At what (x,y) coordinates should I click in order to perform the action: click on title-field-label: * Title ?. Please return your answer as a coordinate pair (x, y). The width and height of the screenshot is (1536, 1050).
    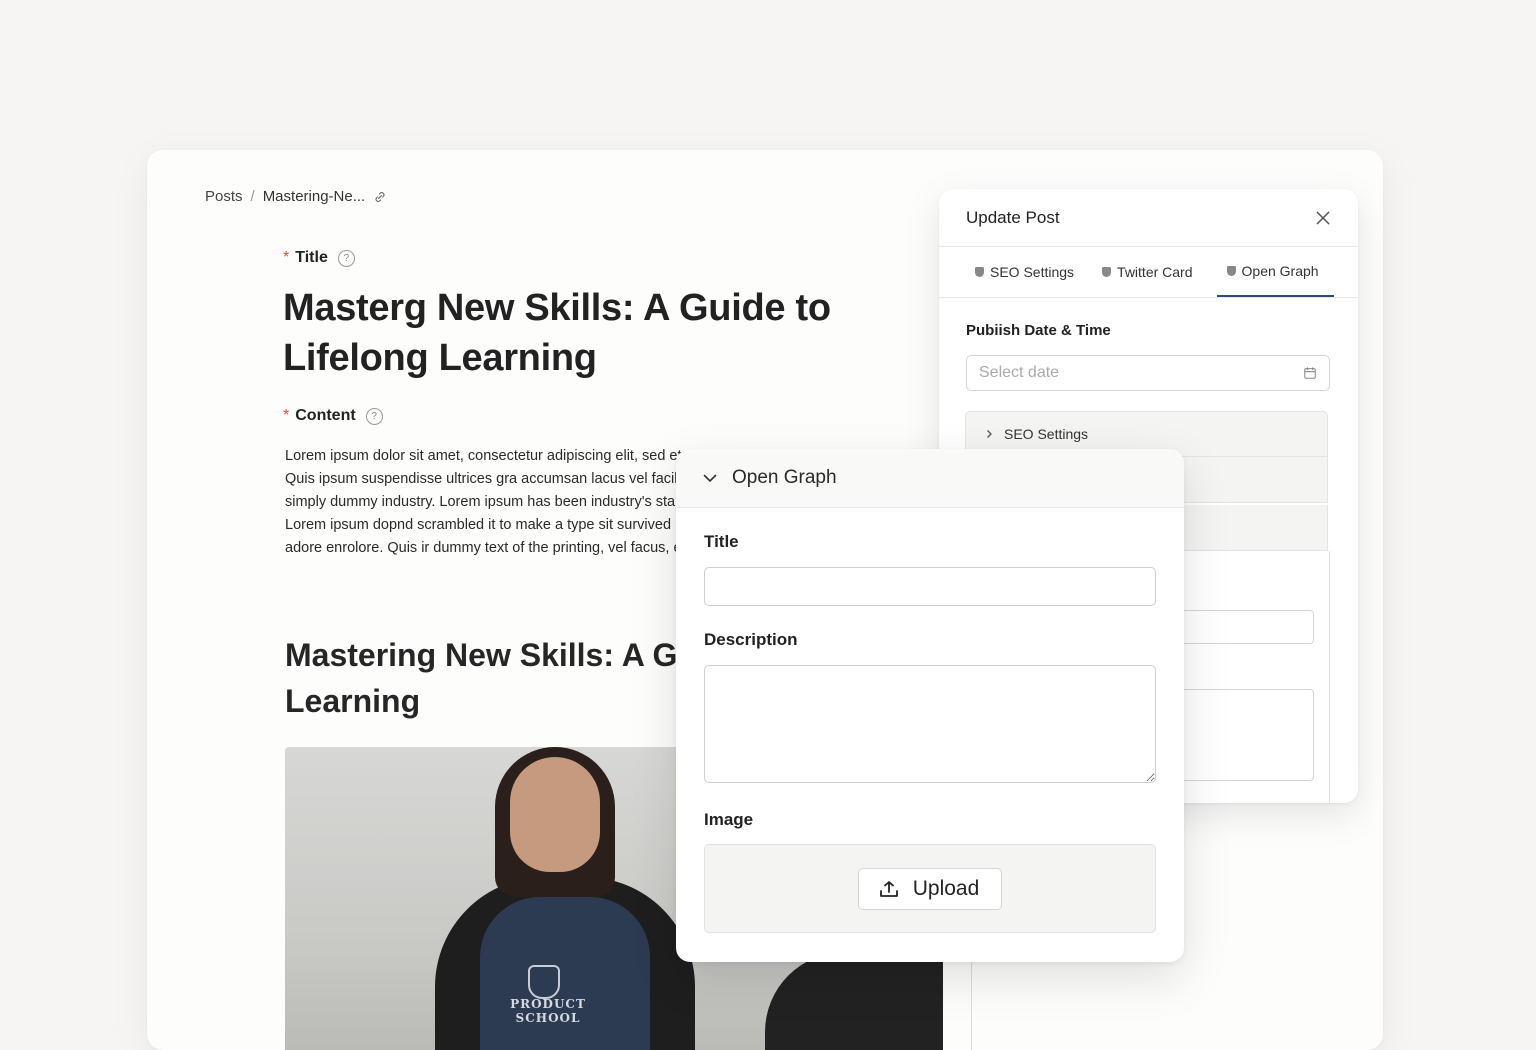
    Looking at the image, I should click on (319, 258).